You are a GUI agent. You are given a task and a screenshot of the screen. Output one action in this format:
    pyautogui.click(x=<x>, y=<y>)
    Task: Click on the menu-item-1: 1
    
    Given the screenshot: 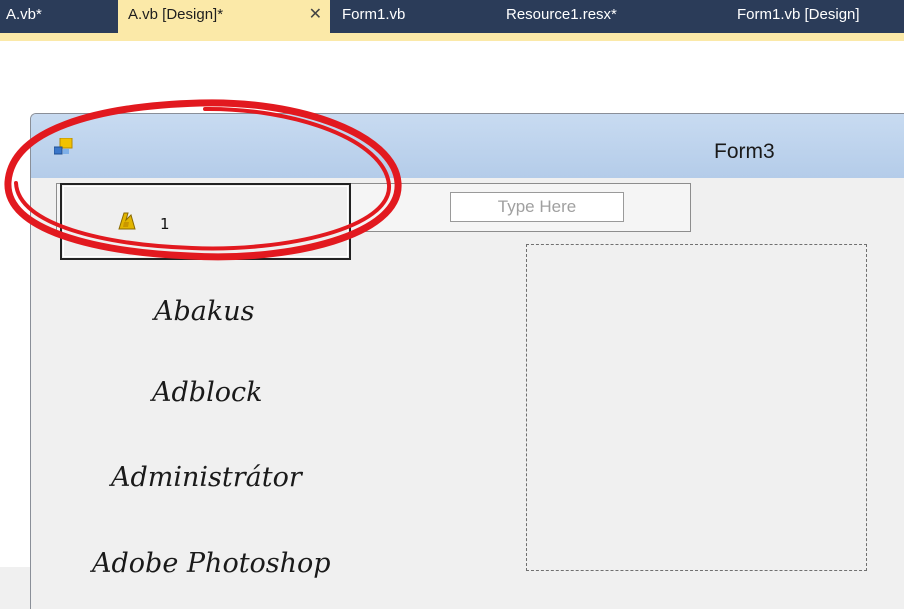 What is the action you would take?
    pyautogui.click(x=205, y=221)
    